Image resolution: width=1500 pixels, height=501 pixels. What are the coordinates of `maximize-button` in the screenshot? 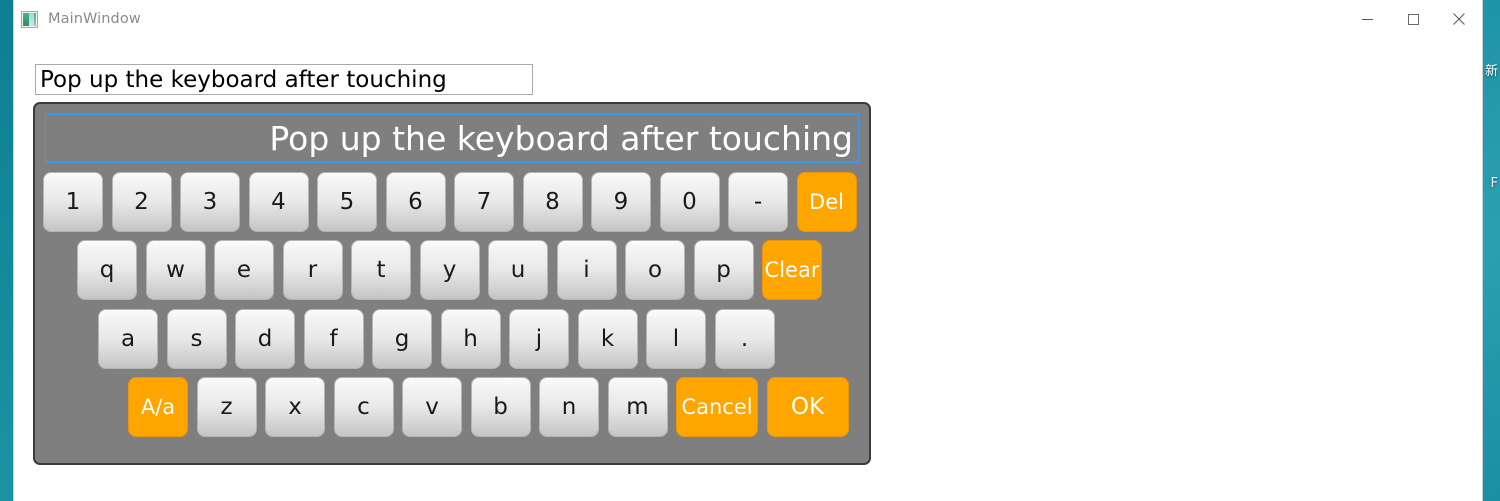 It's located at (1413, 19).